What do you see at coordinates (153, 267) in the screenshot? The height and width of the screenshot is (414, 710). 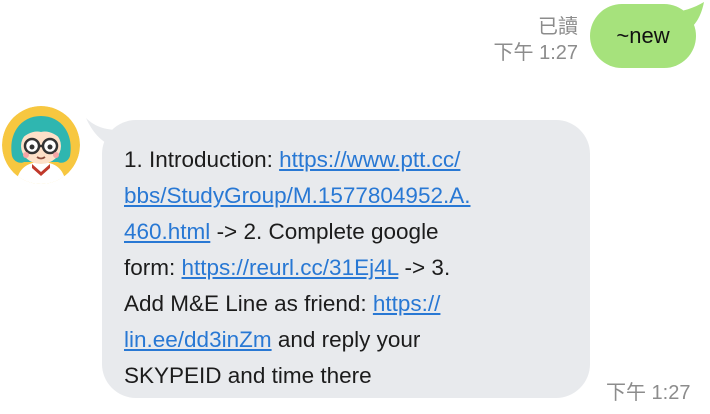 I see `message-text: form:` at bounding box center [153, 267].